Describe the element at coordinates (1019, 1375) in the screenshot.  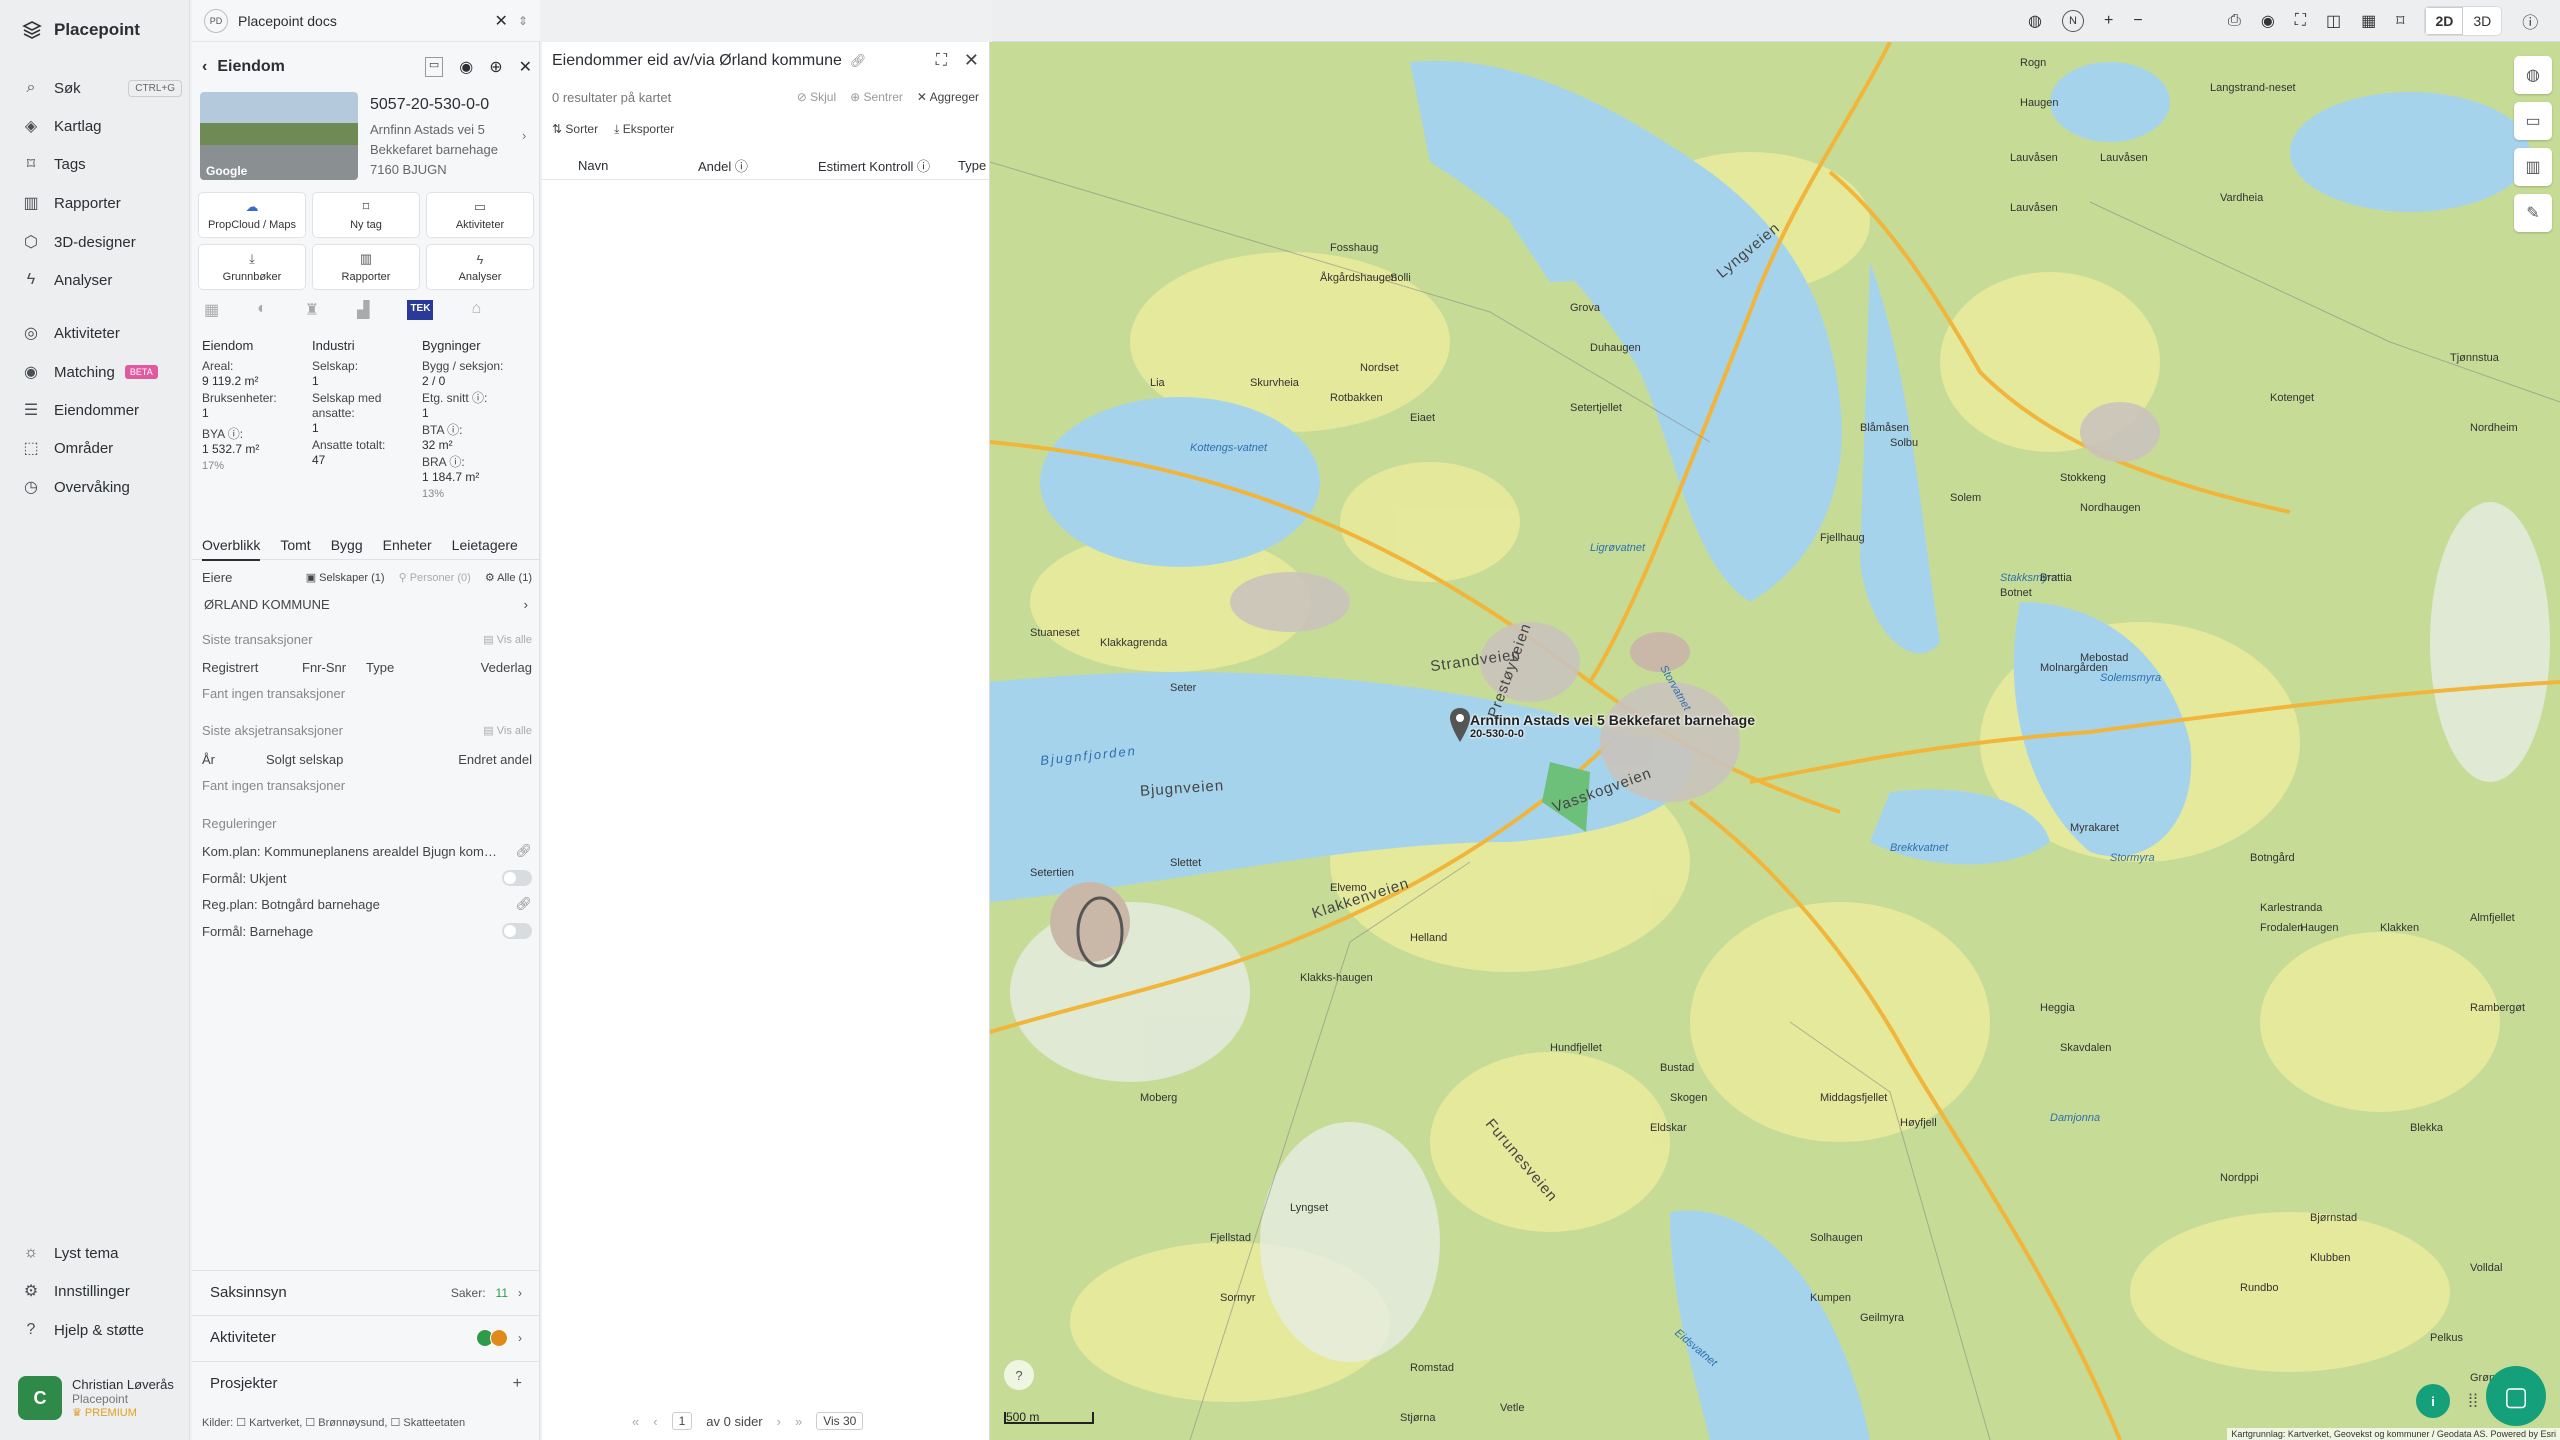
I see `help-icon: ?` at that location.